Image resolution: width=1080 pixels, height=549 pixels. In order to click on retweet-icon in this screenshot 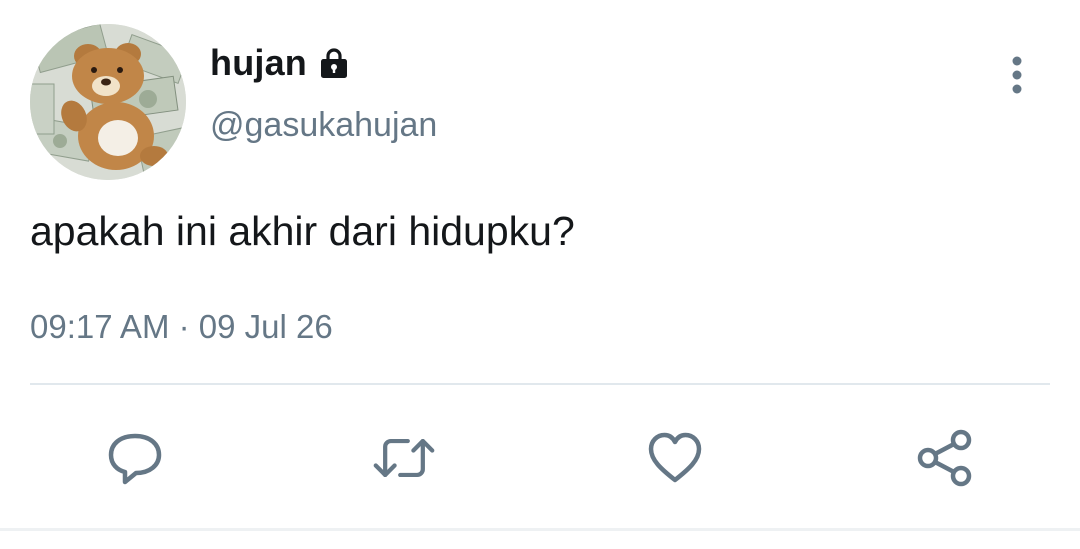, I will do `click(404, 458)`.